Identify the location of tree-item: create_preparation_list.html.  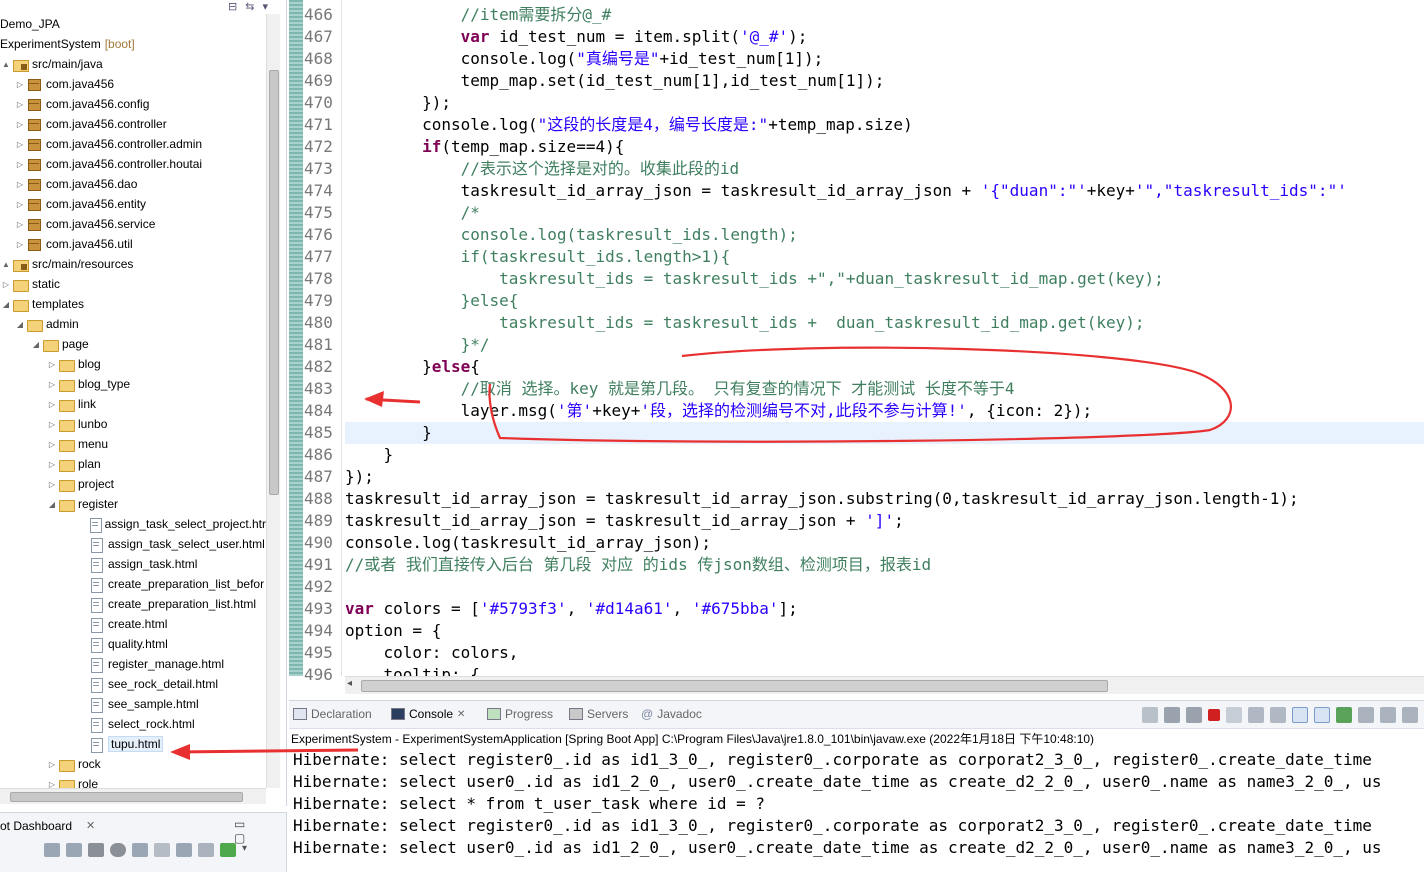
(133, 604).